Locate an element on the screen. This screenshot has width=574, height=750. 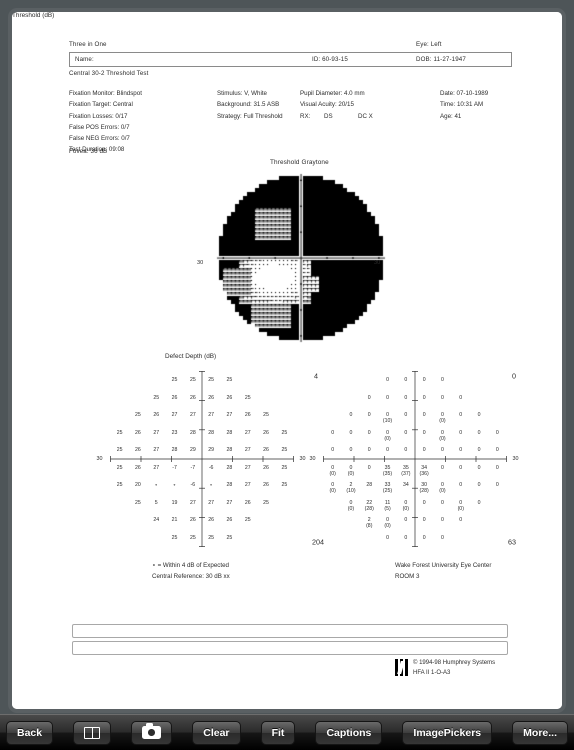
fovea-value: Fovea: 36 dB is located at coordinates (88, 151).